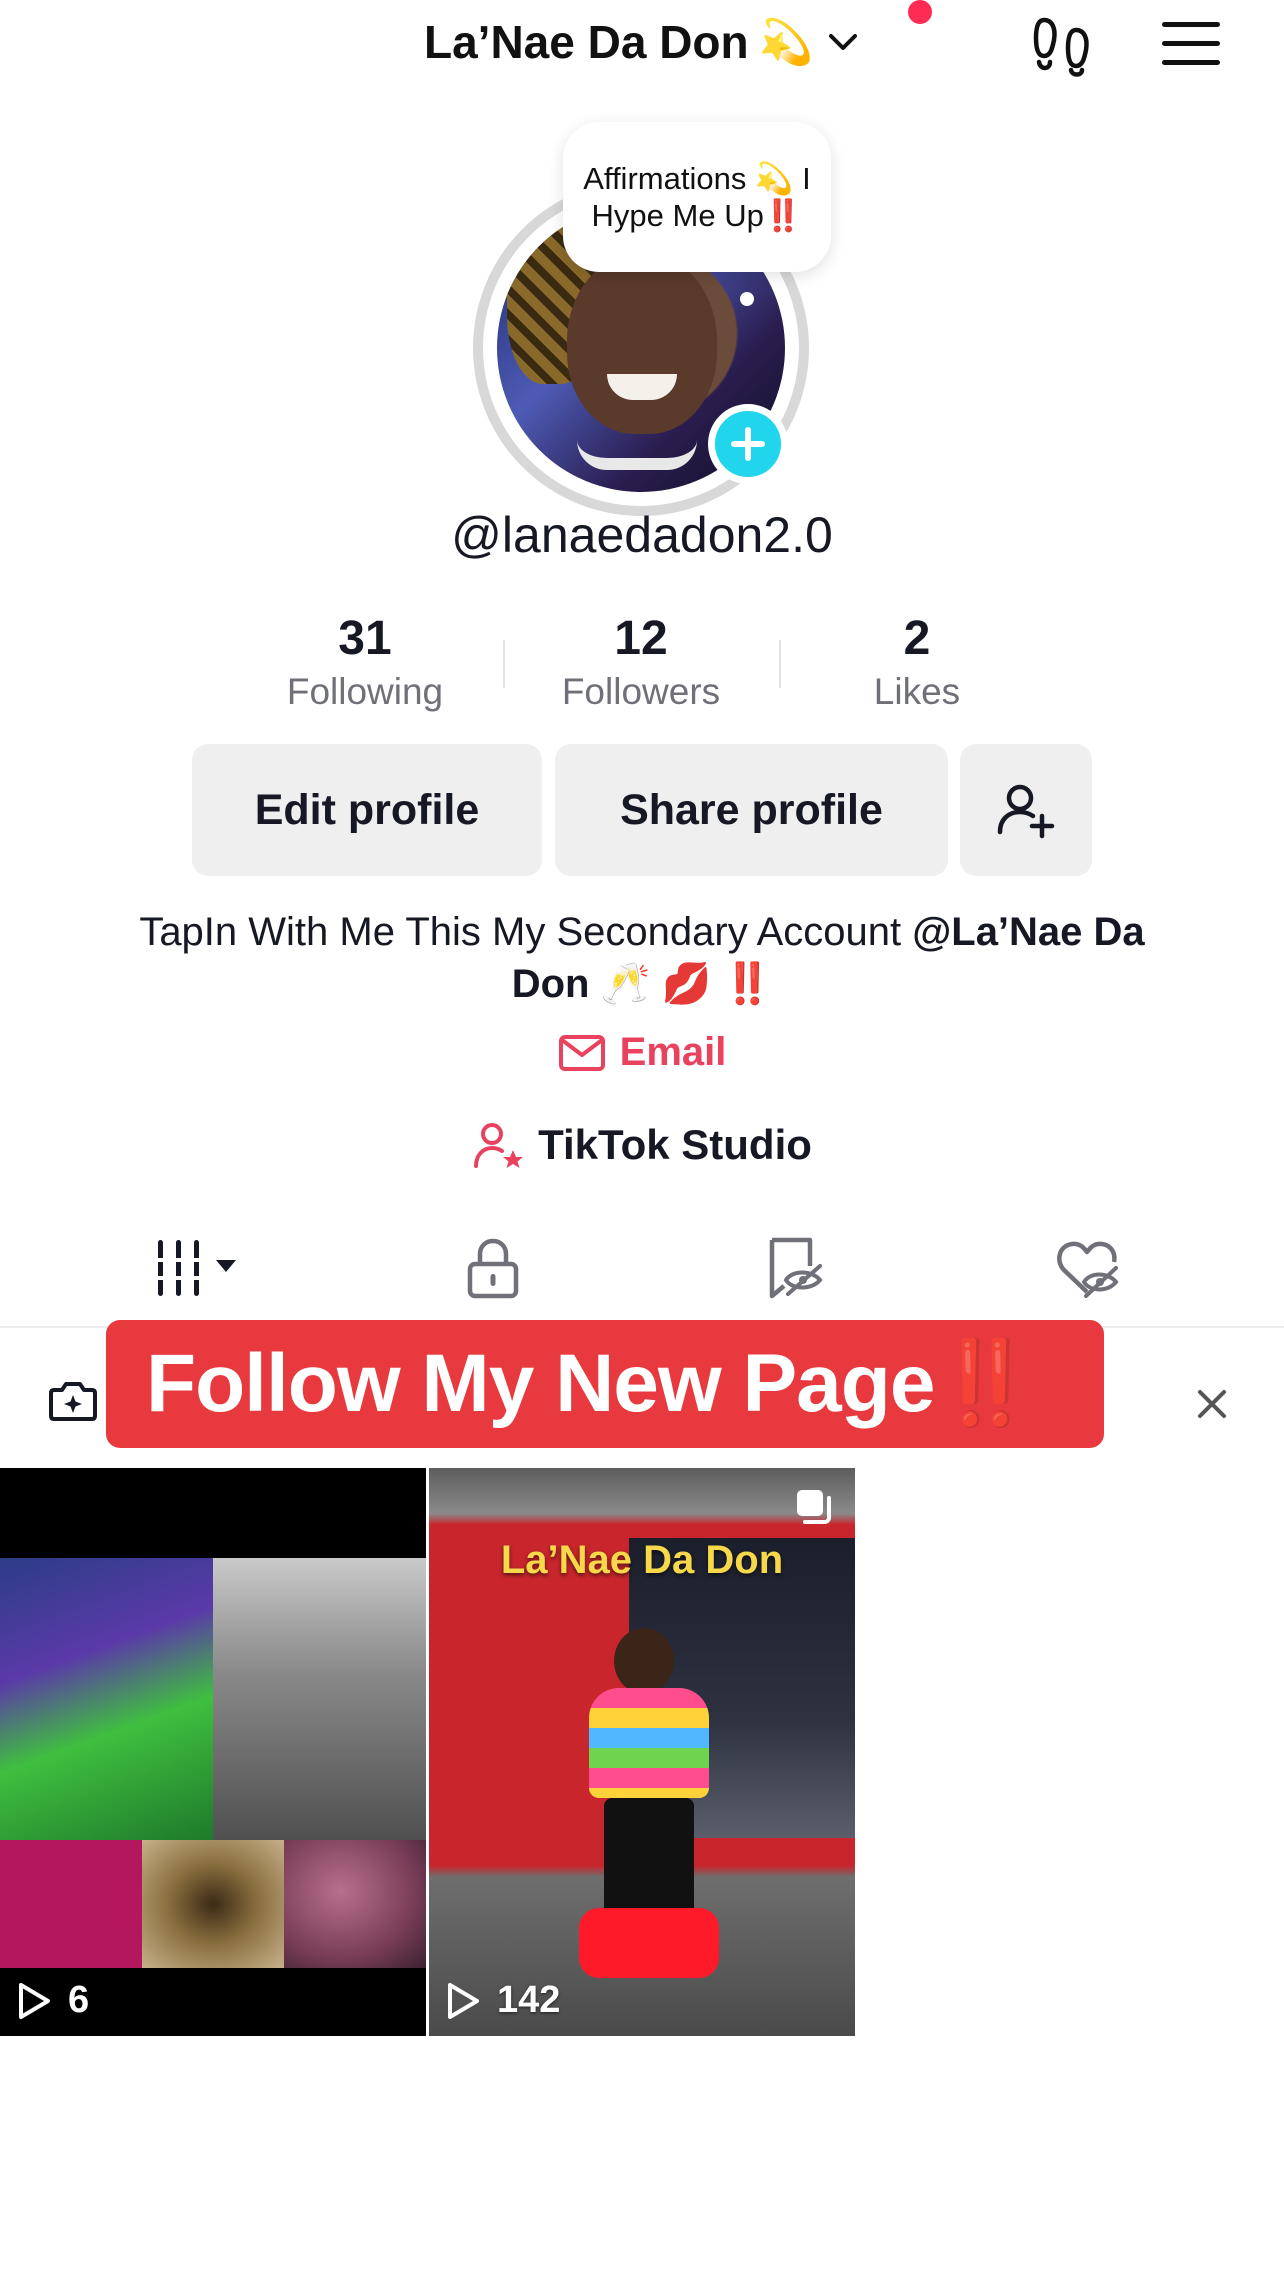 This screenshot has width=1284, height=2282. I want to click on profile-name: La’Nae Da Don, so click(586, 42).